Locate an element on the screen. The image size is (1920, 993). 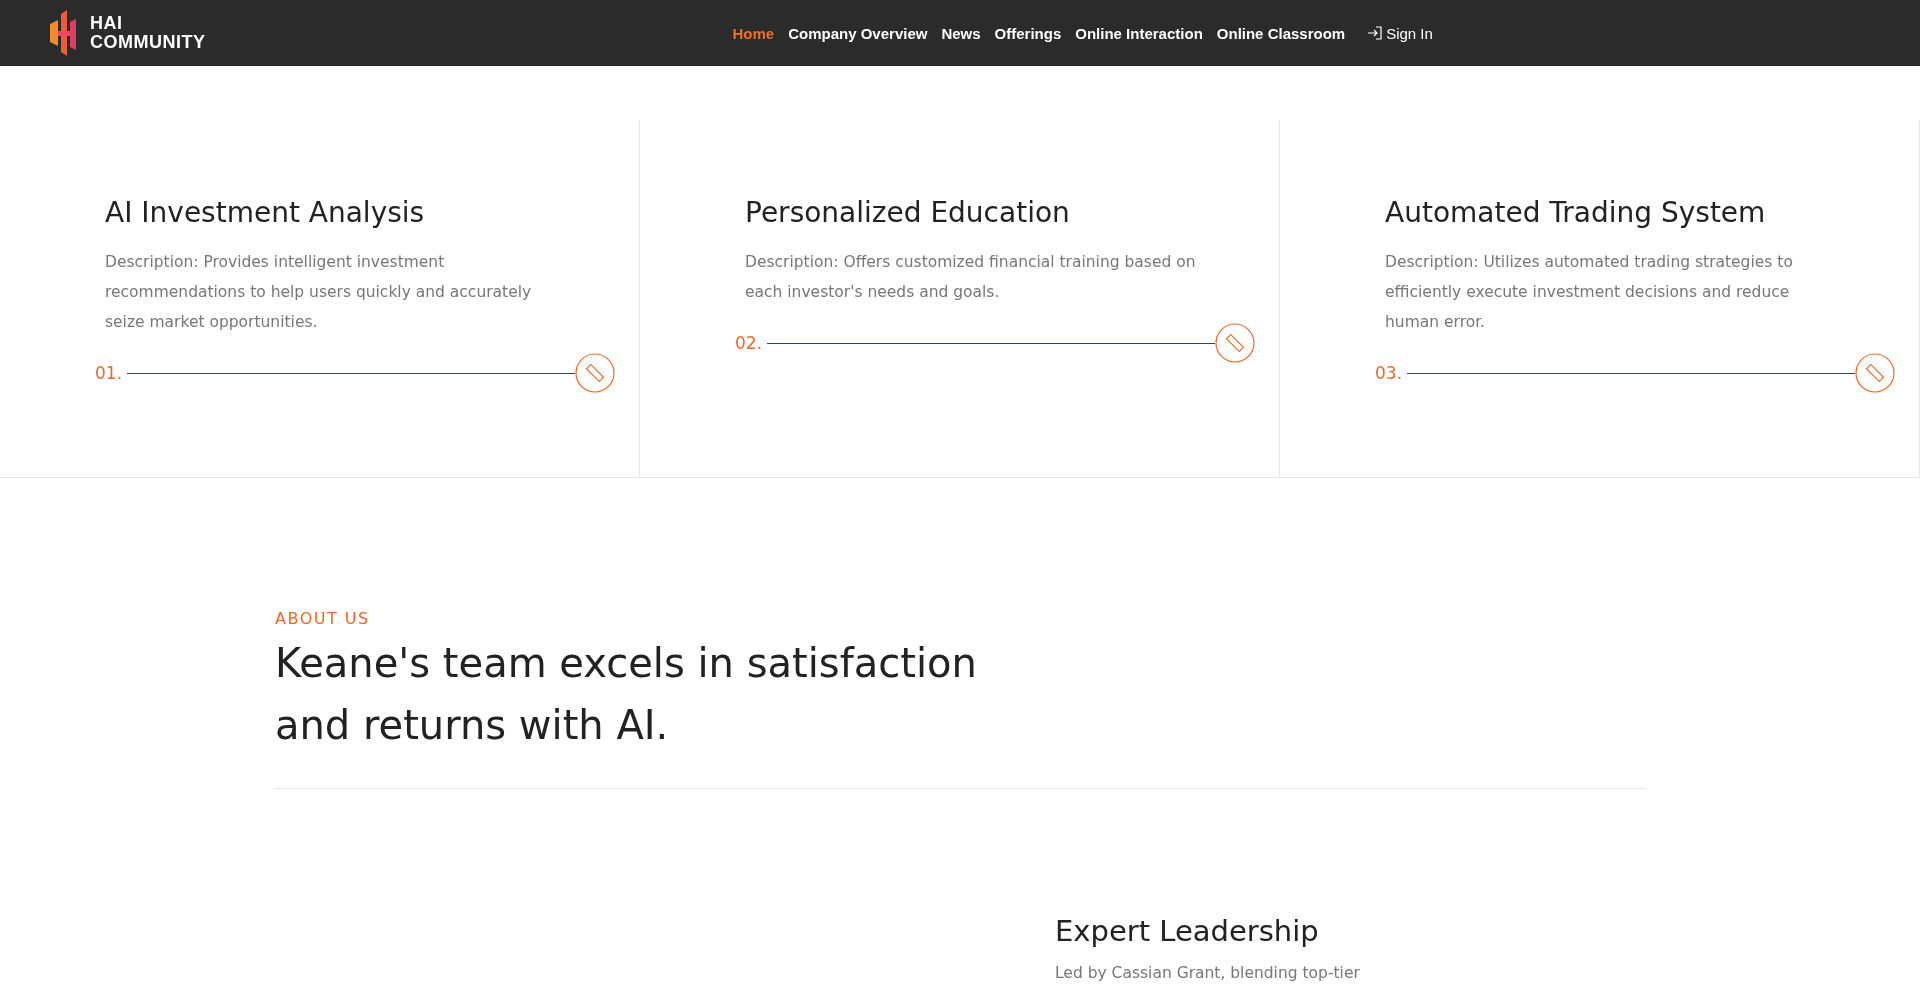
leadership-text: Led by Cassian Grant, blending top-tier is located at coordinates (1208, 973).